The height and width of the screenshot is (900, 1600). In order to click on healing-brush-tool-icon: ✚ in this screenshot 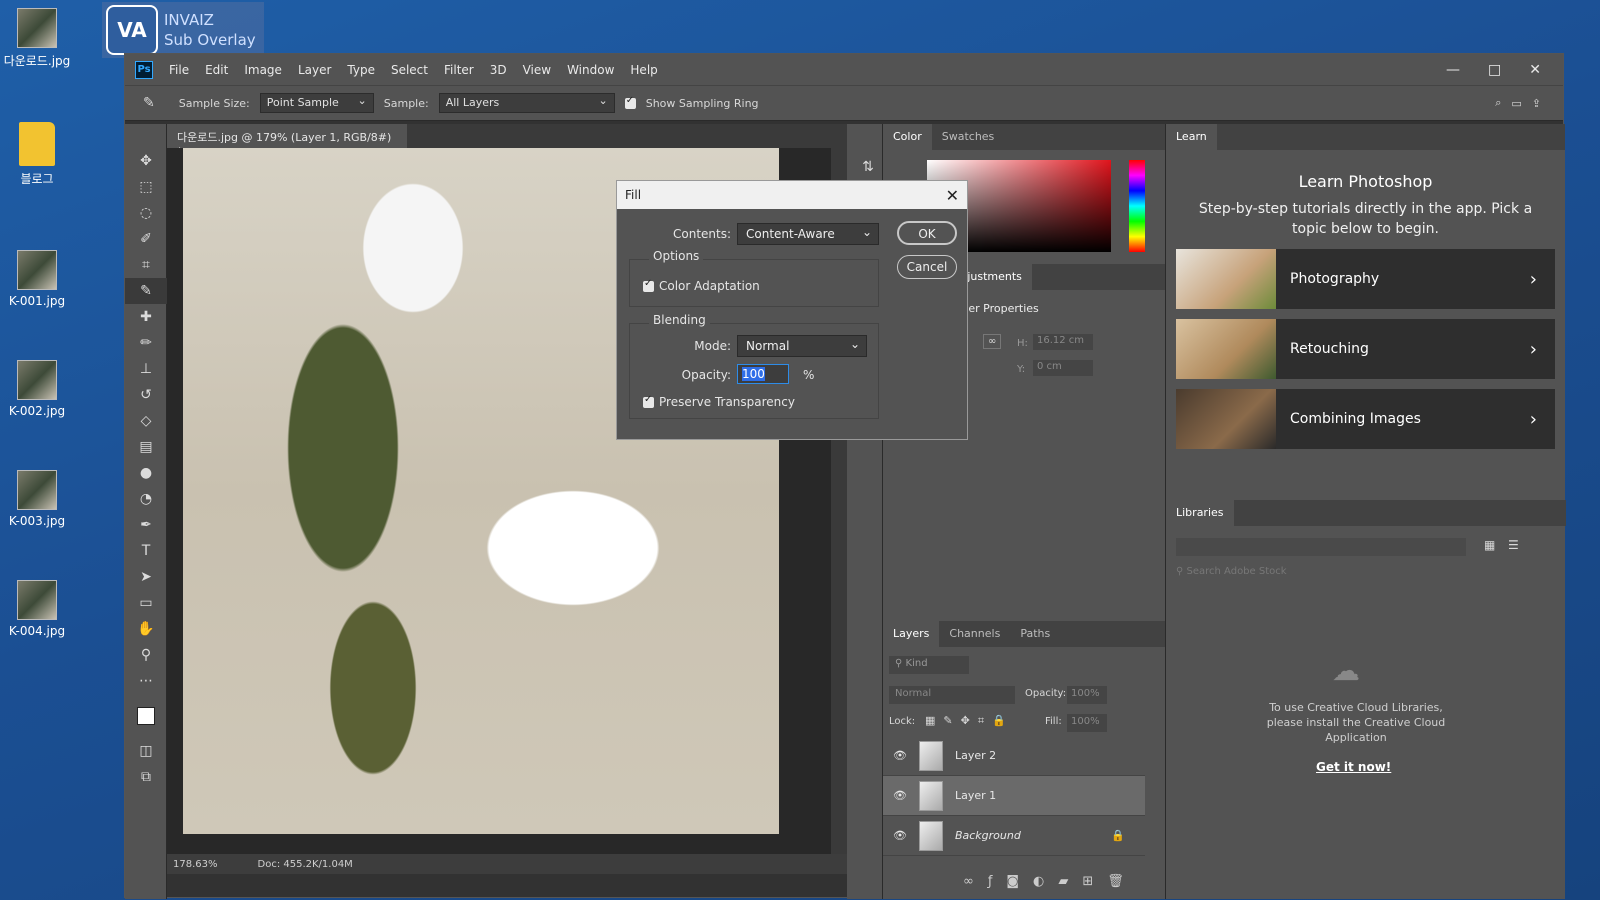, I will do `click(146, 317)`.